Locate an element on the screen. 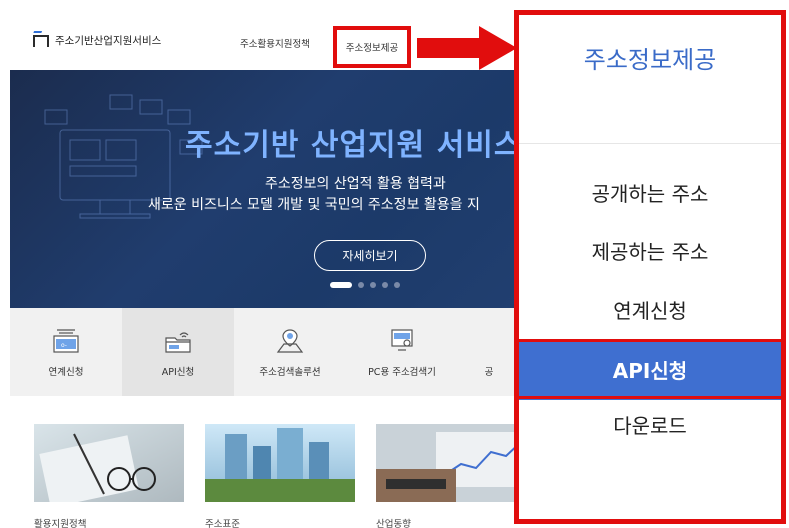 This screenshot has width=789, height=528. service-menu: o- 연계신청 API신청 주소검색솔루션 PC용 주소검색기 공 is located at coordinates (265, 352).